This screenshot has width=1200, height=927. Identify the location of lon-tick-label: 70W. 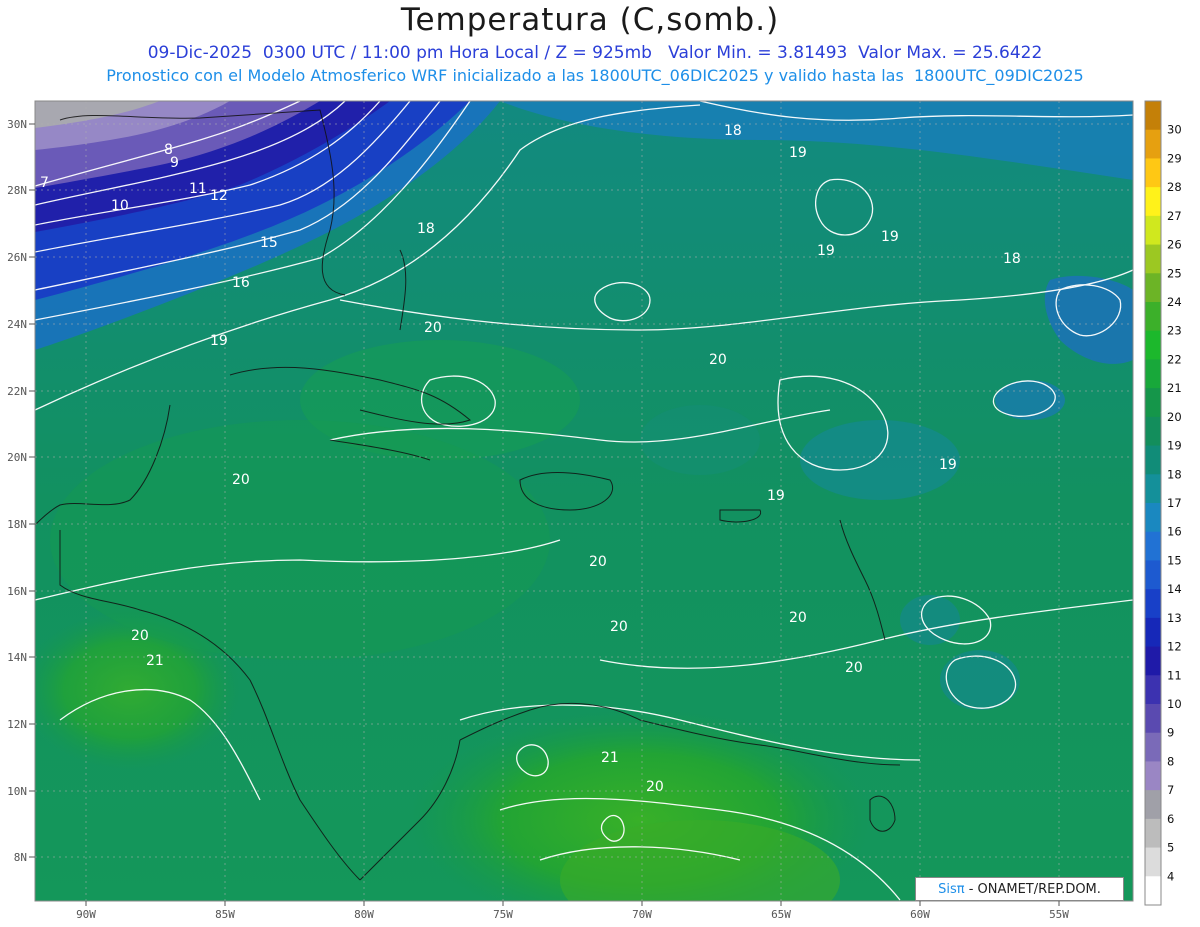
(642, 914).